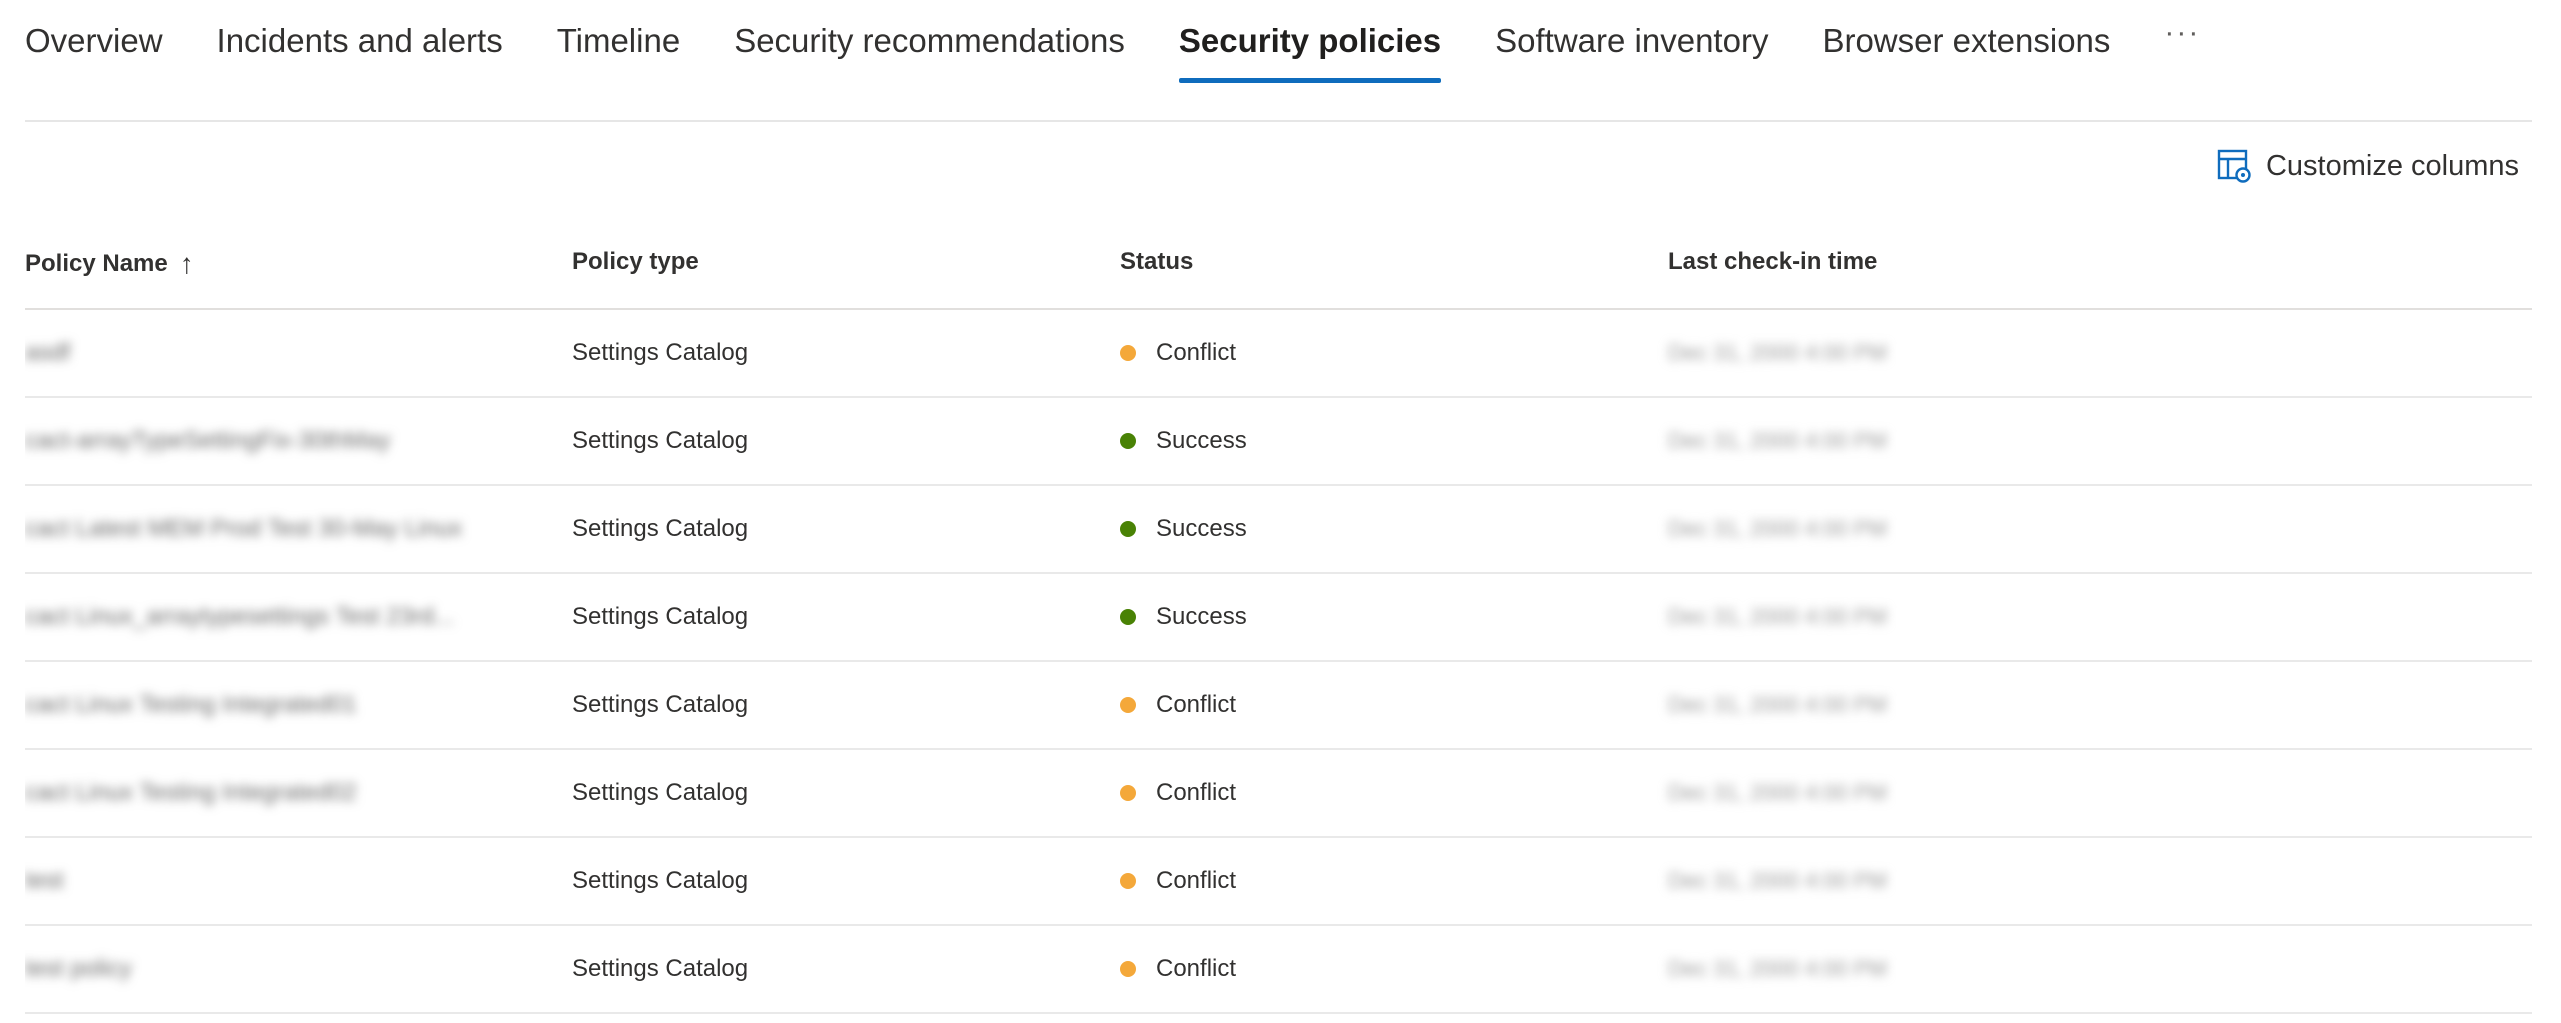 The height and width of the screenshot is (1023, 2561). I want to click on customize-columns-label: Customize columns, so click(2392, 165).